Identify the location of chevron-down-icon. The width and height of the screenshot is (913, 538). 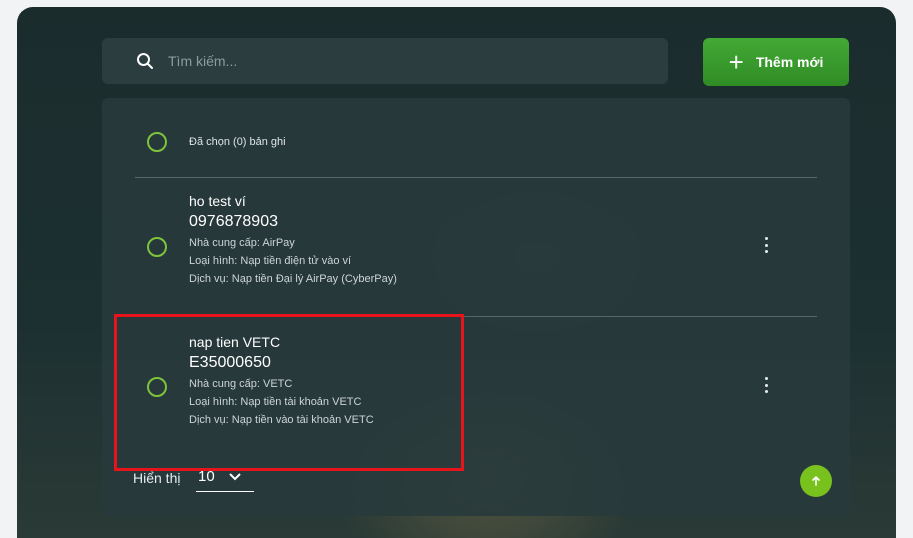
(234, 476).